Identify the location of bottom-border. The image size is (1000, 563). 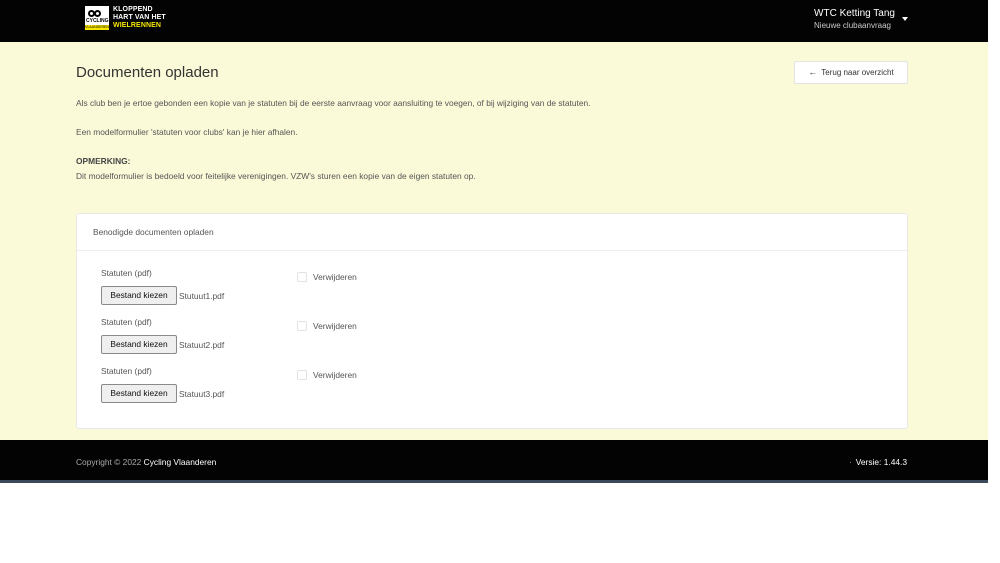
(494, 481).